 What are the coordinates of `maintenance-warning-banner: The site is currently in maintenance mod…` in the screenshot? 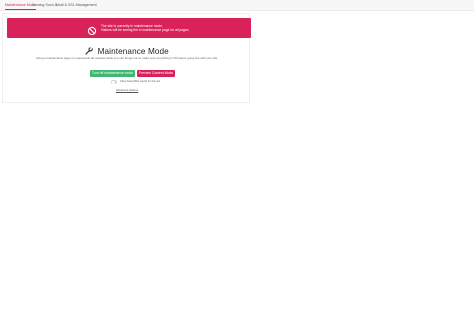 It's located at (129, 28).